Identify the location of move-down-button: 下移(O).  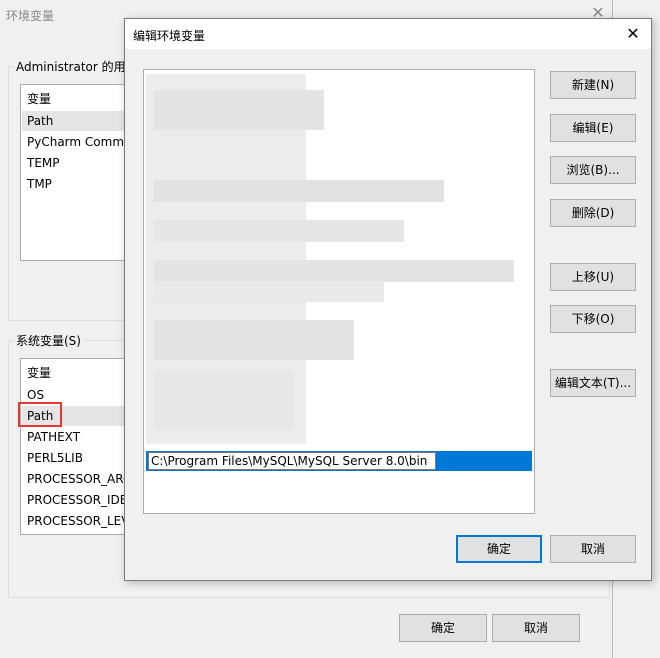
(593, 319).